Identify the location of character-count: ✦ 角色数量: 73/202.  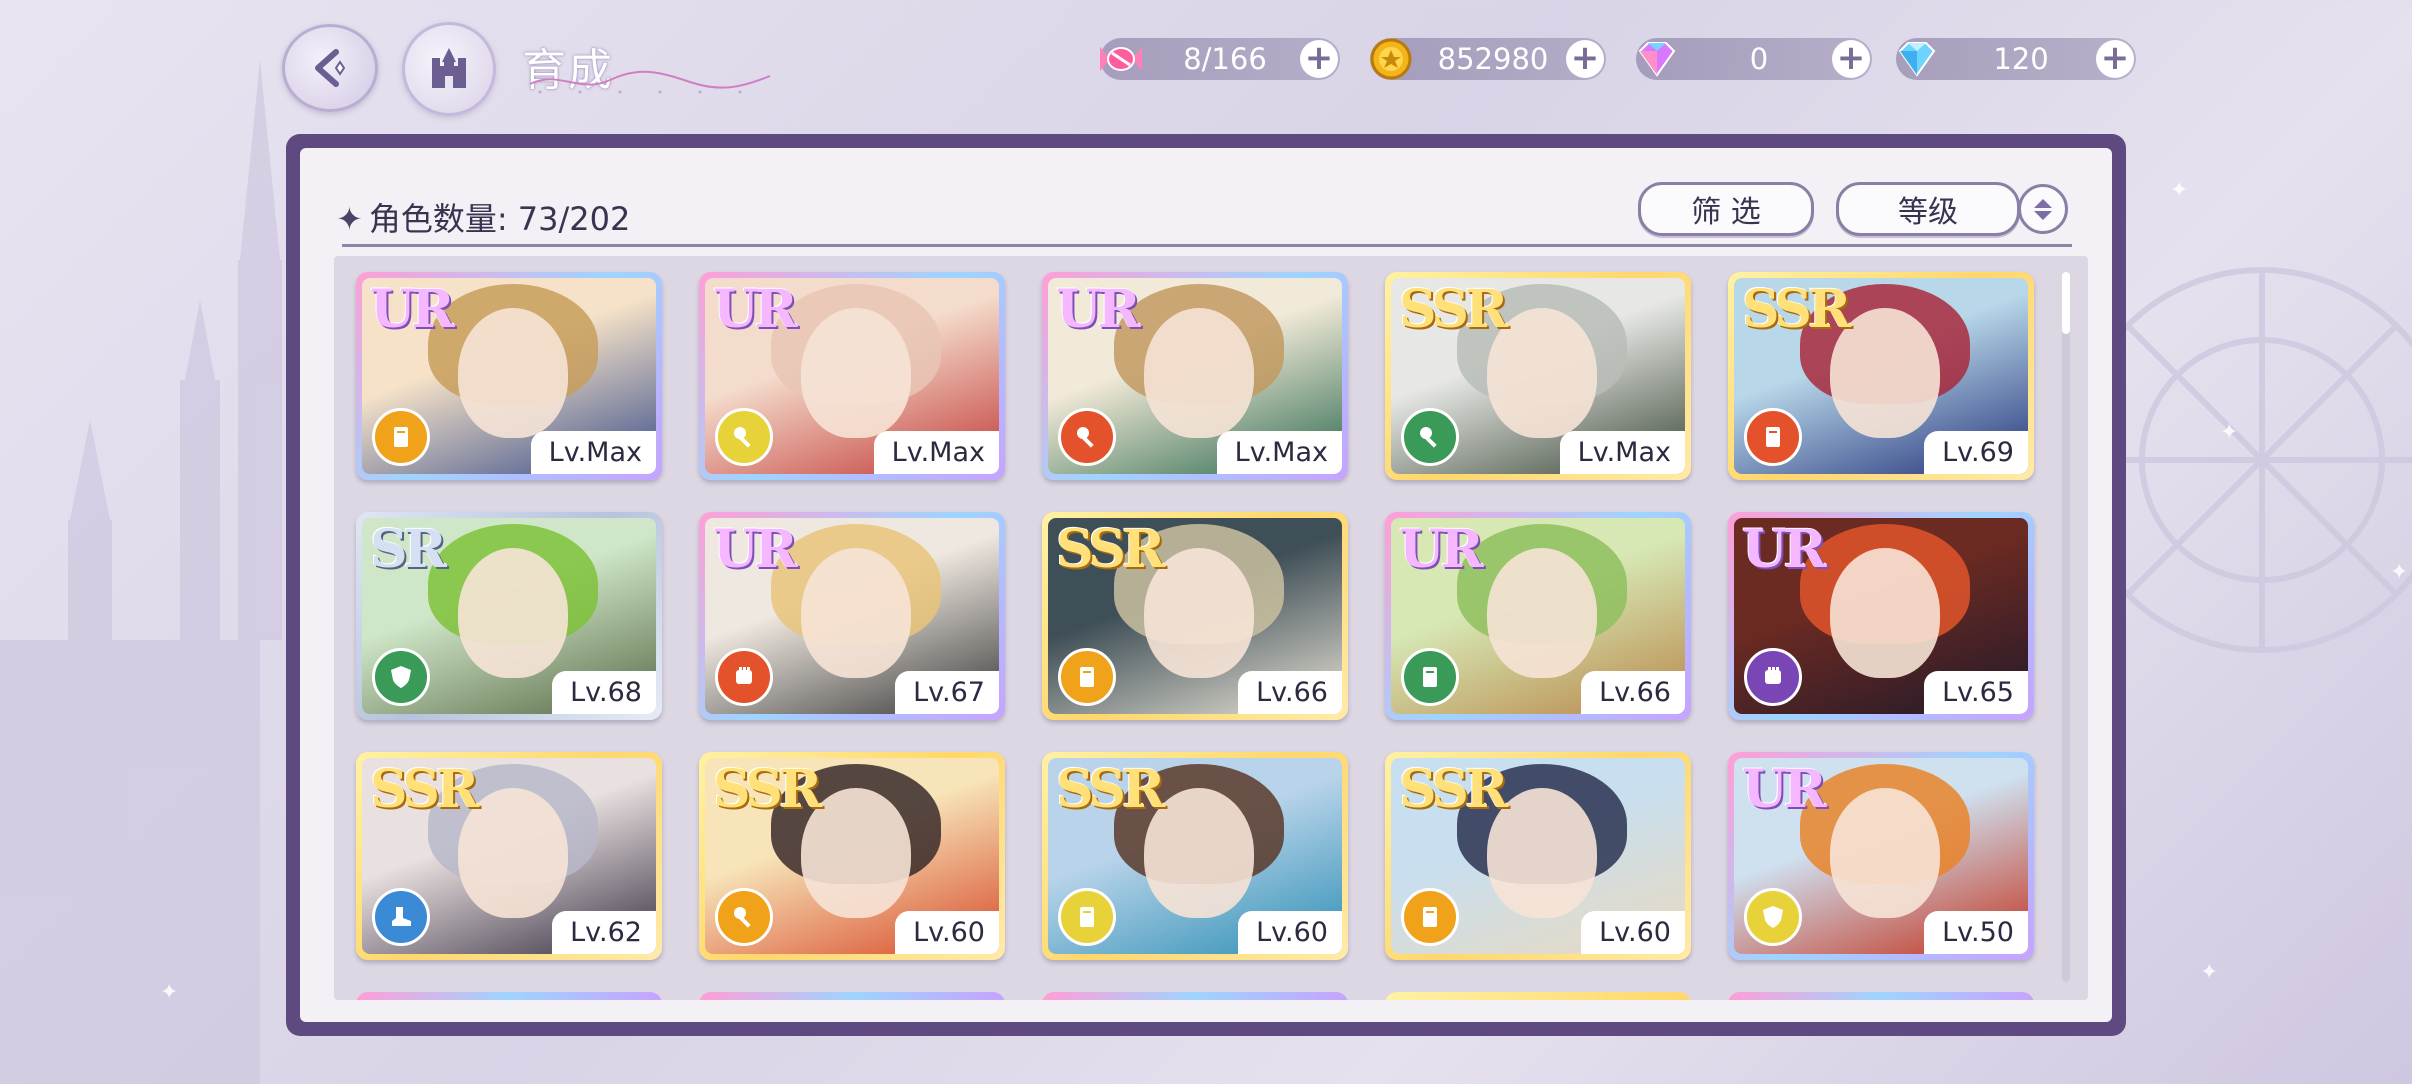
(483, 217).